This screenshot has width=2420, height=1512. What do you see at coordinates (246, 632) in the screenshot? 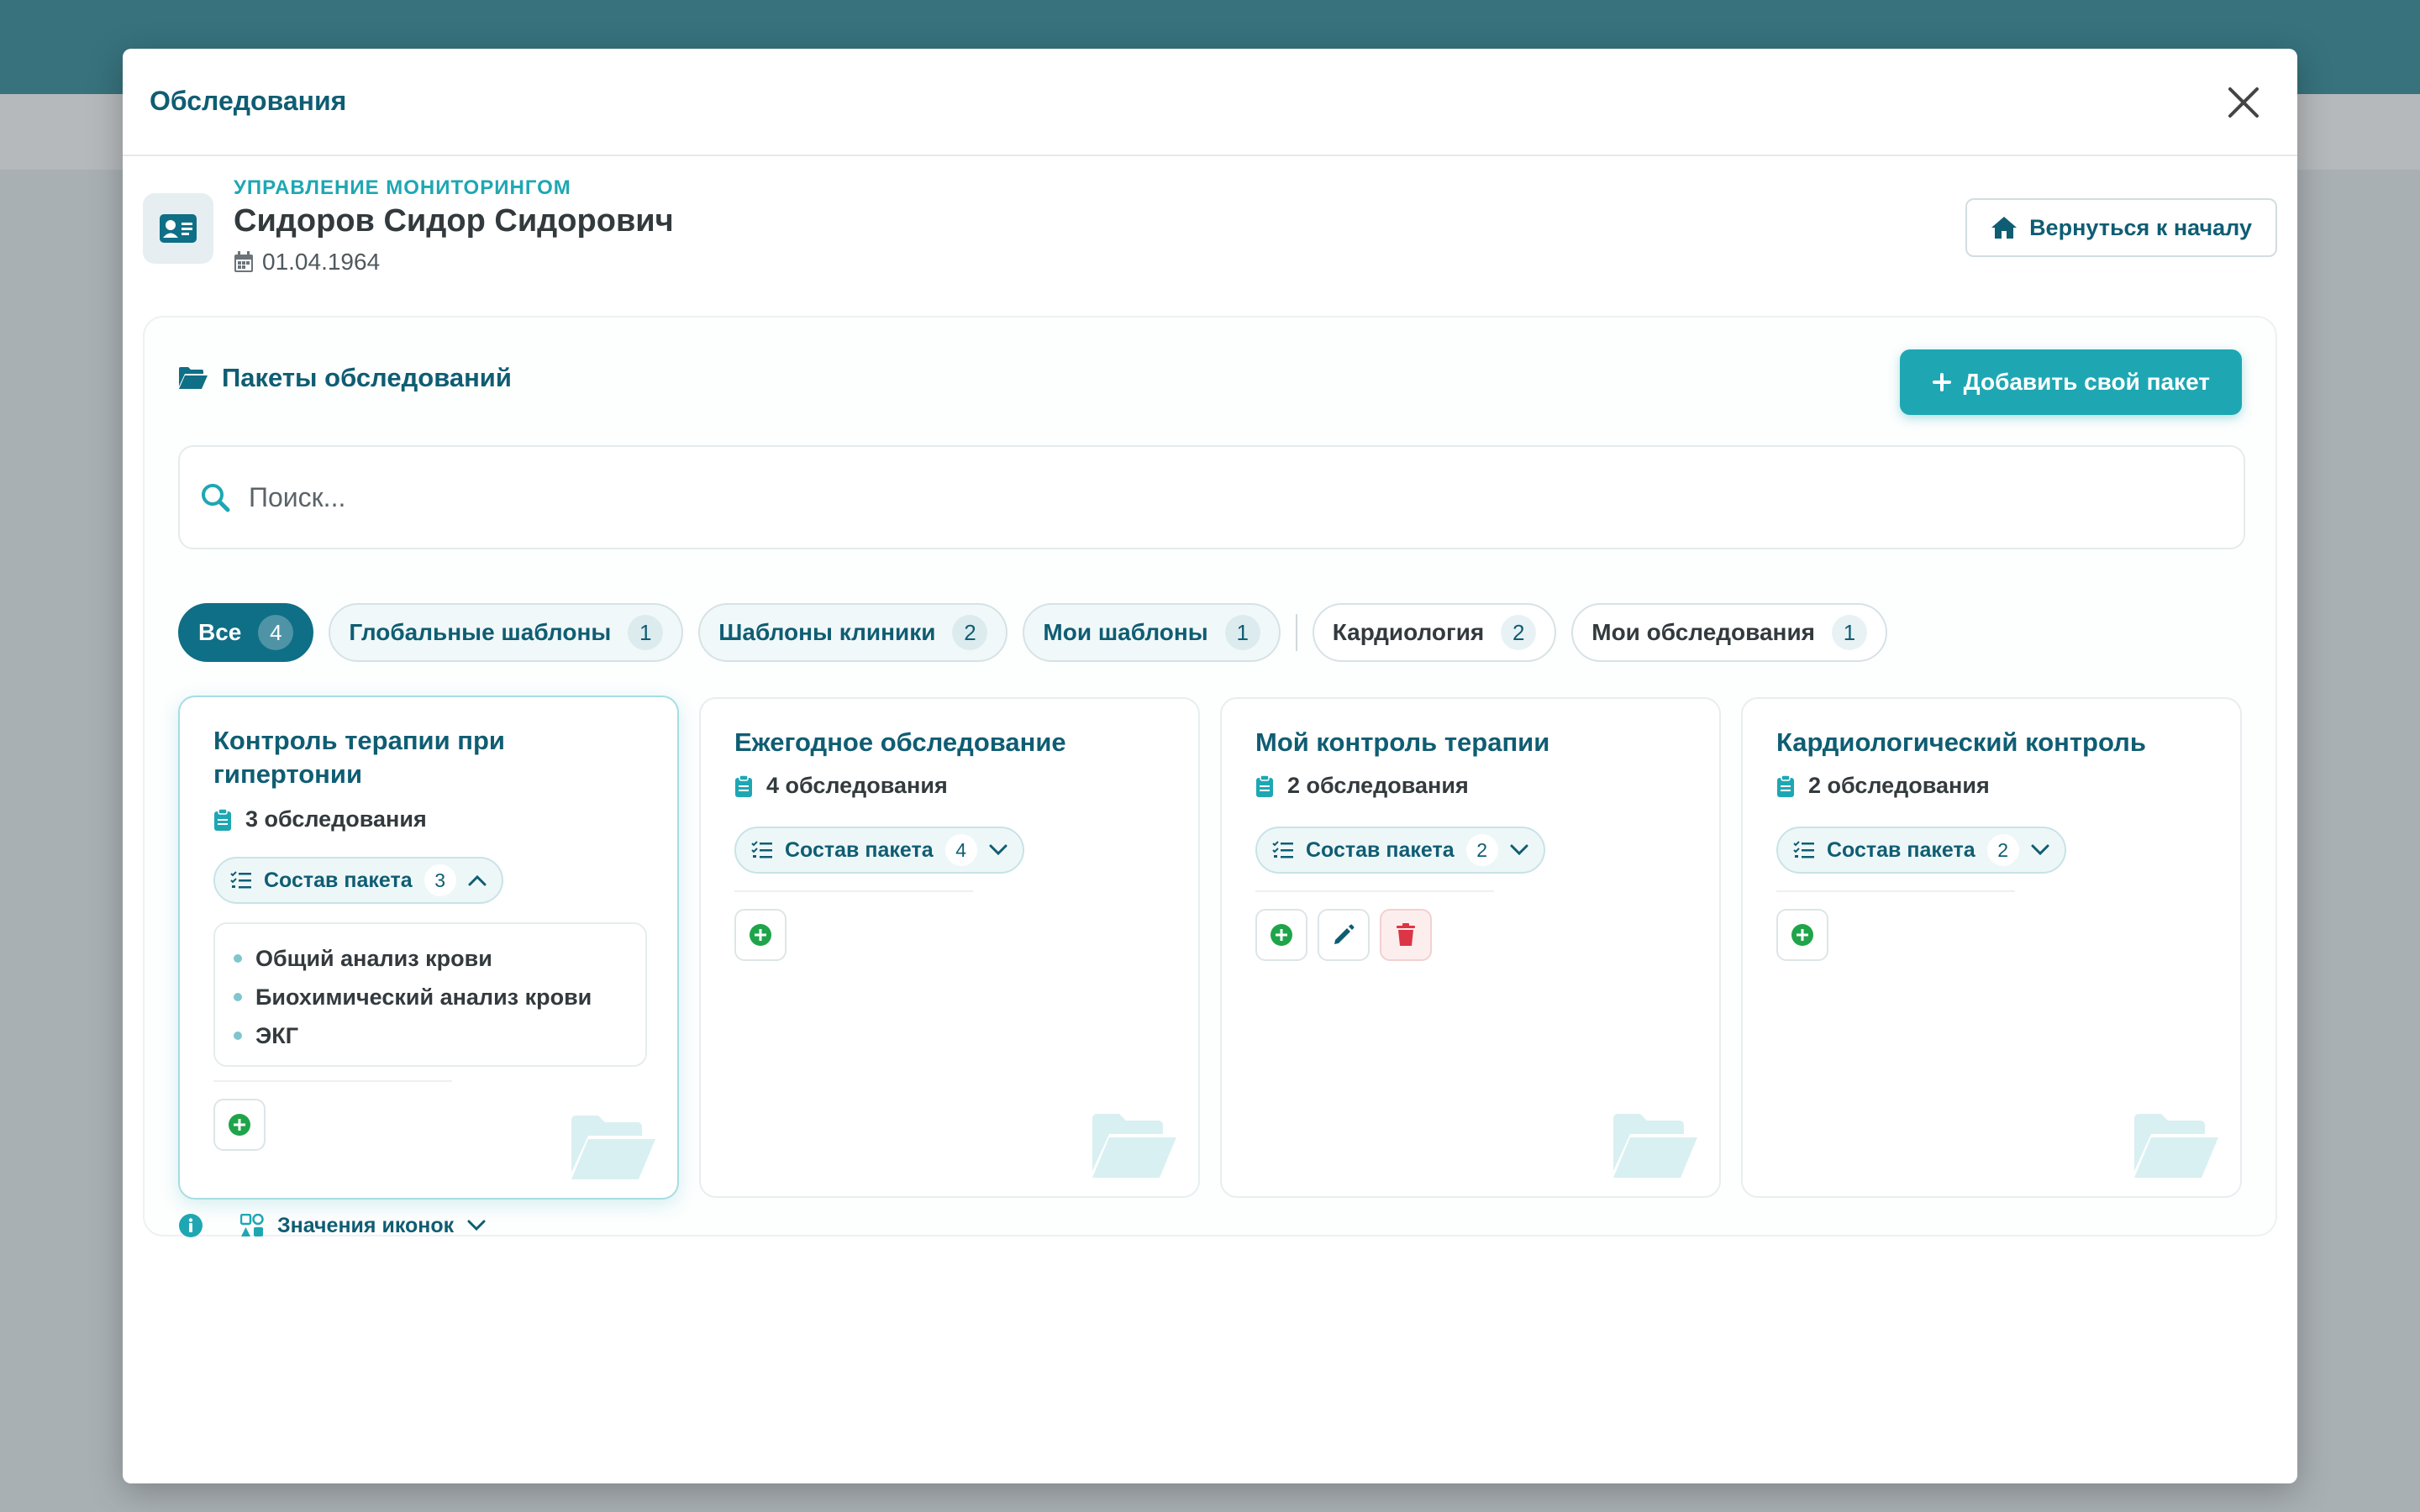
I see `filter-all: Все 4` at bounding box center [246, 632].